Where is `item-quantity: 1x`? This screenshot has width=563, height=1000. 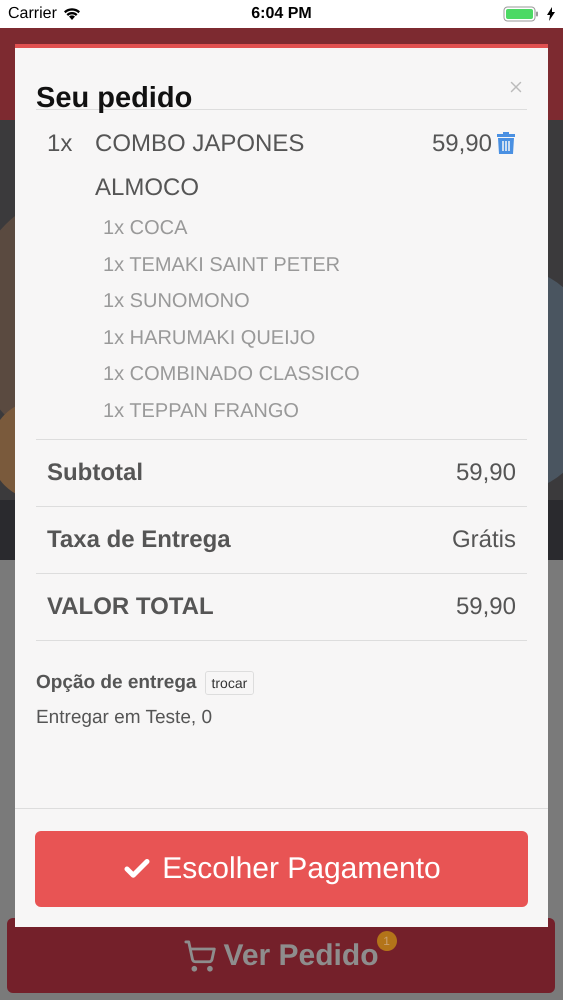
item-quantity: 1x is located at coordinates (60, 144).